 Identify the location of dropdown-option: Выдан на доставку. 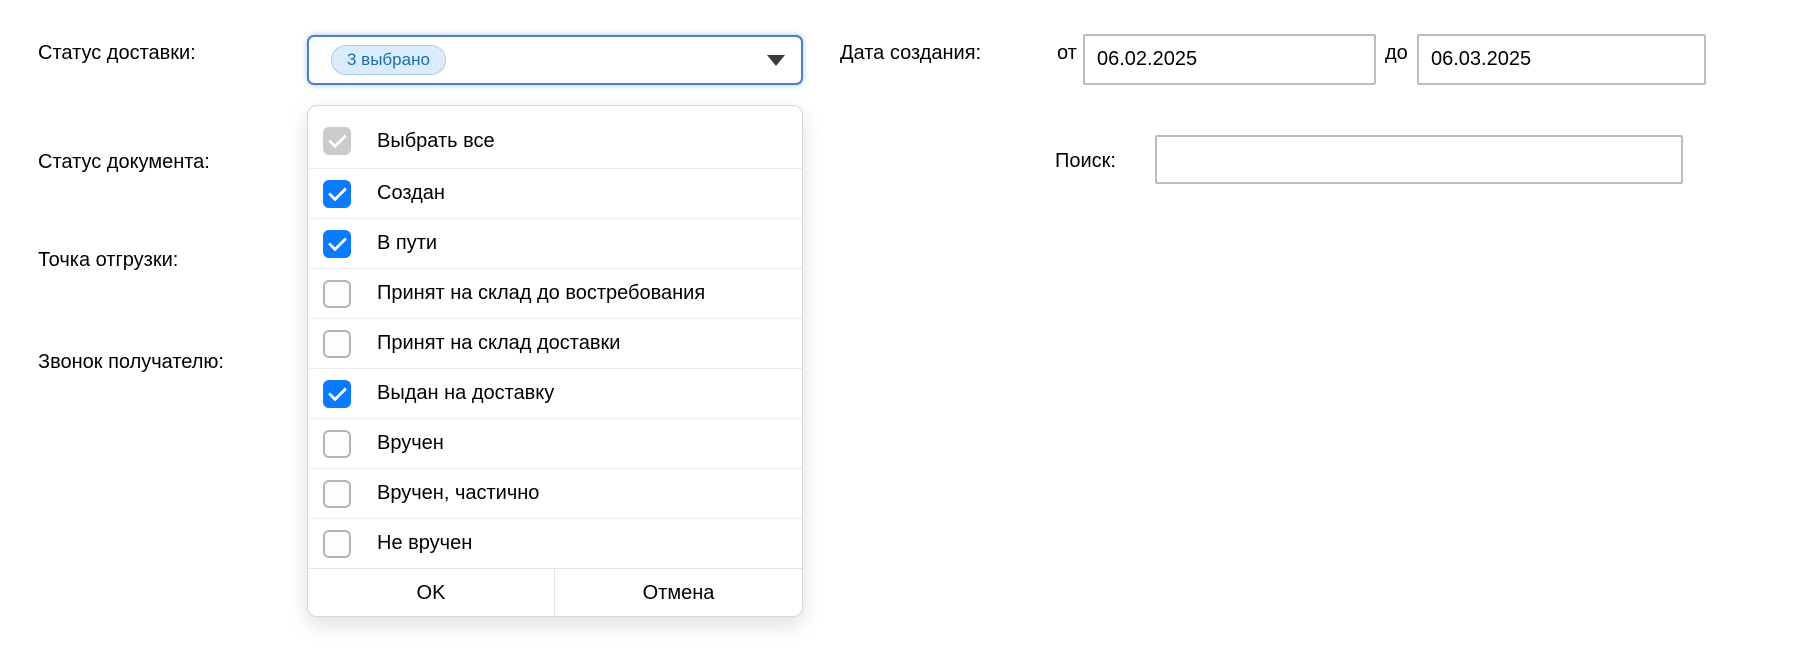
(555, 393).